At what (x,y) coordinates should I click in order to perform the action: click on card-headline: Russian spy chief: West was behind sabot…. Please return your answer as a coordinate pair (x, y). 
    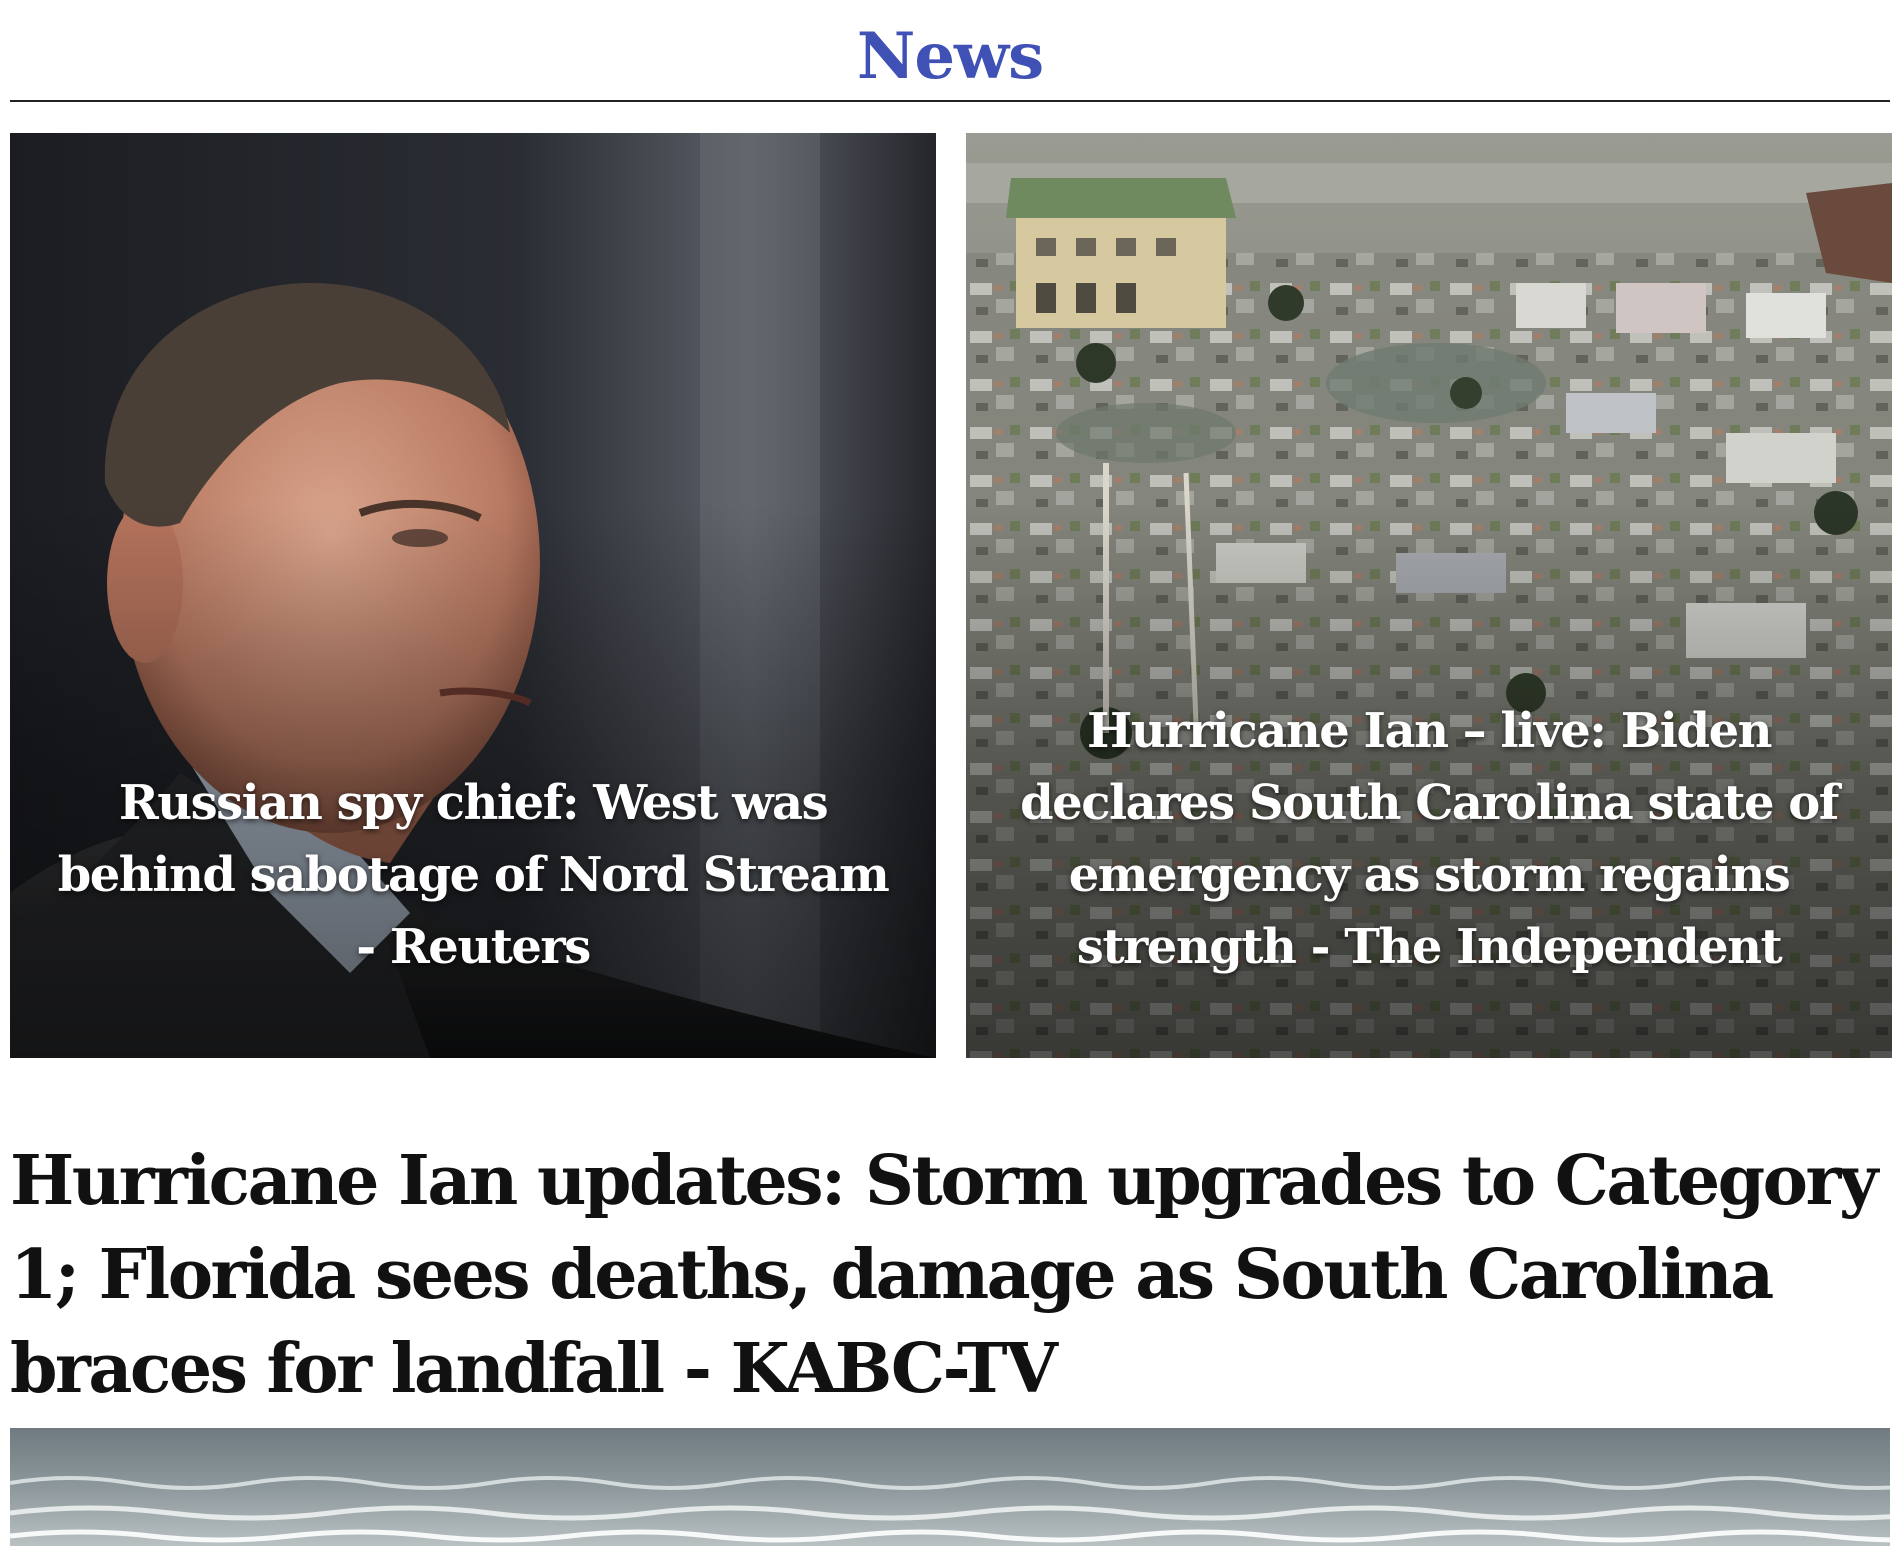
    Looking at the image, I should click on (473, 875).